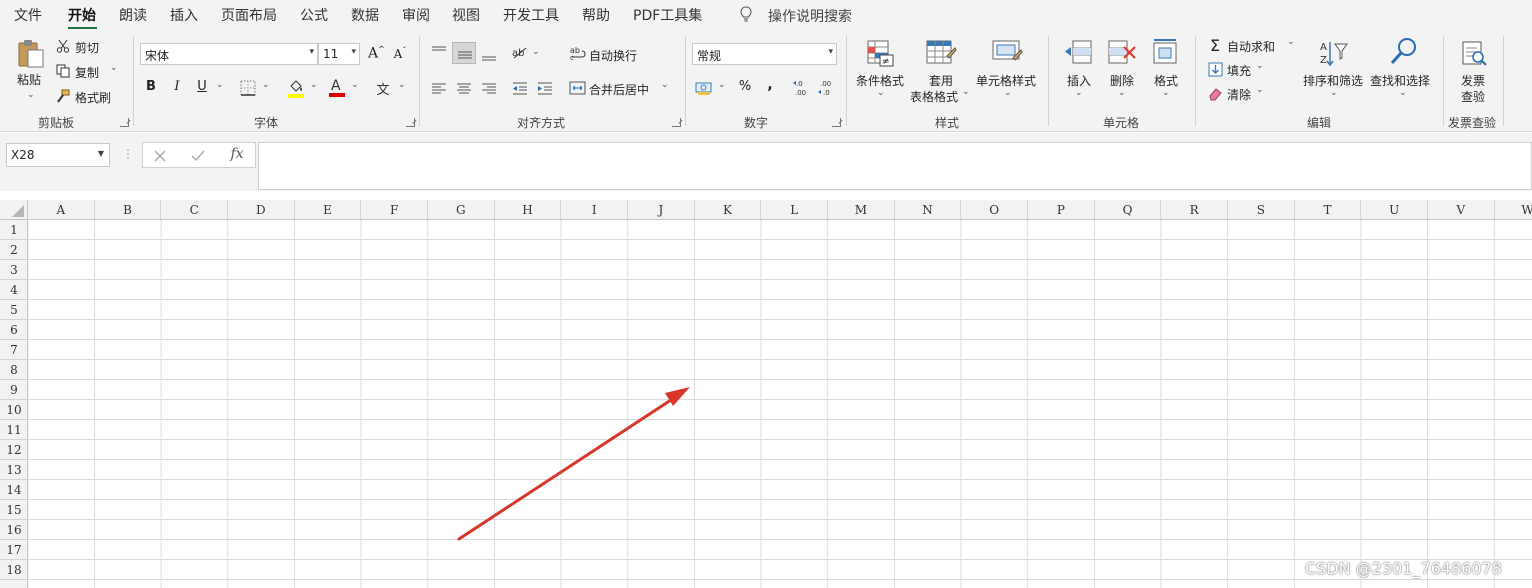  What do you see at coordinates (1328, 209) in the screenshot?
I see `column-header: T` at bounding box center [1328, 209].